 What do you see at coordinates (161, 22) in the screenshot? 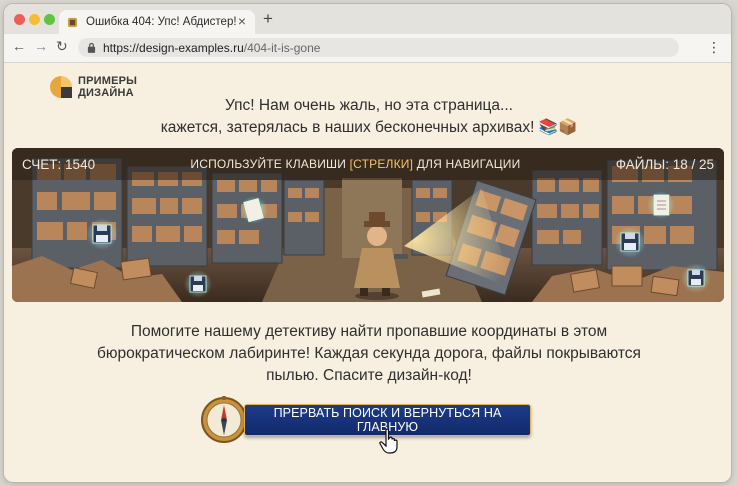
I see `tab-title: Ошибка 404: Упс! Абдистер!` at bounding box center [161, 22].